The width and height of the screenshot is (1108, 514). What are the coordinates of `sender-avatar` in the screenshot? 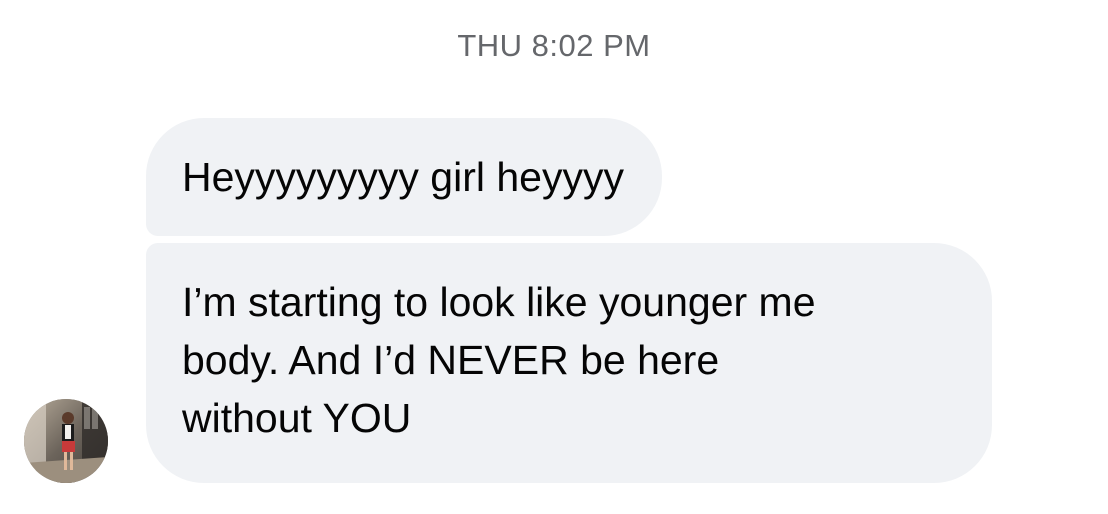 It's located at (66, 441).